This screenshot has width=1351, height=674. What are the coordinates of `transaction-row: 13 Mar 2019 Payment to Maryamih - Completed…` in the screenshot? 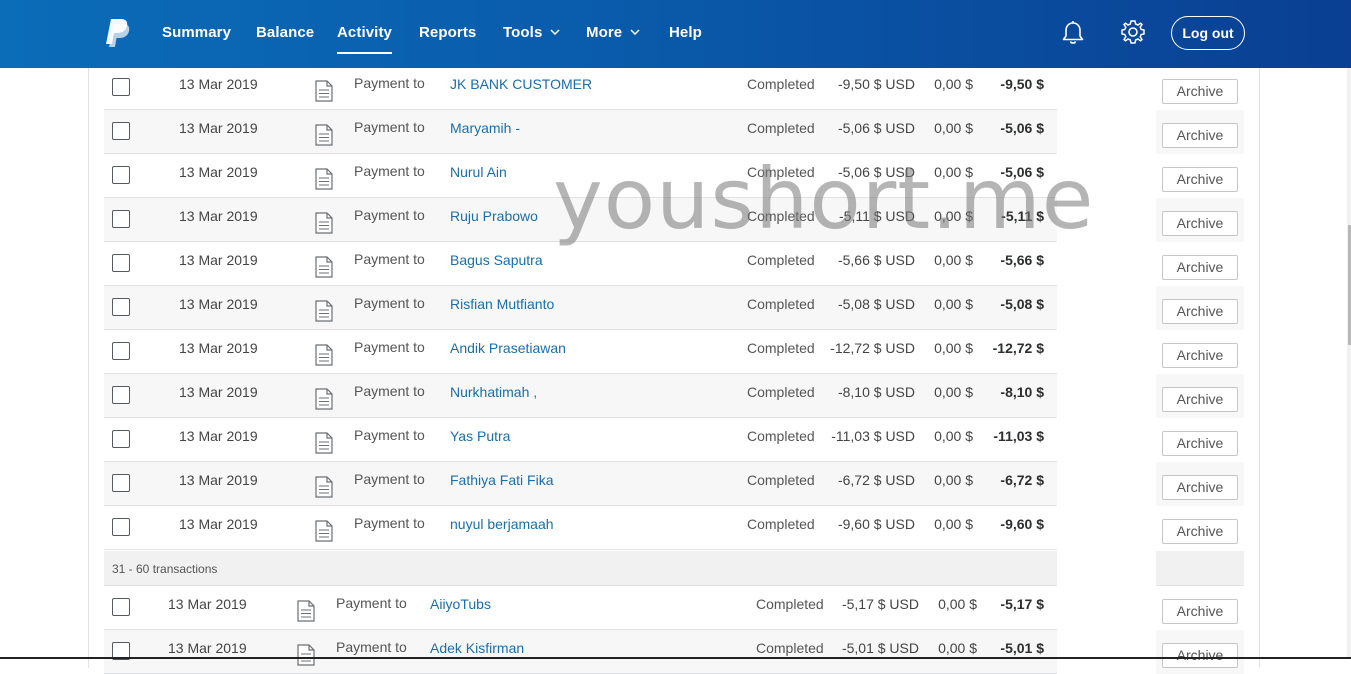 It's located at (580, 132).